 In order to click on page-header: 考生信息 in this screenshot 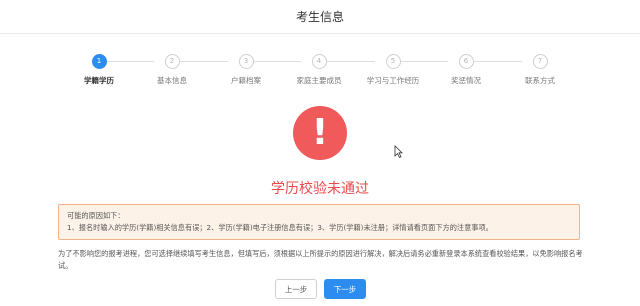, I will do `click(320, 17)`.